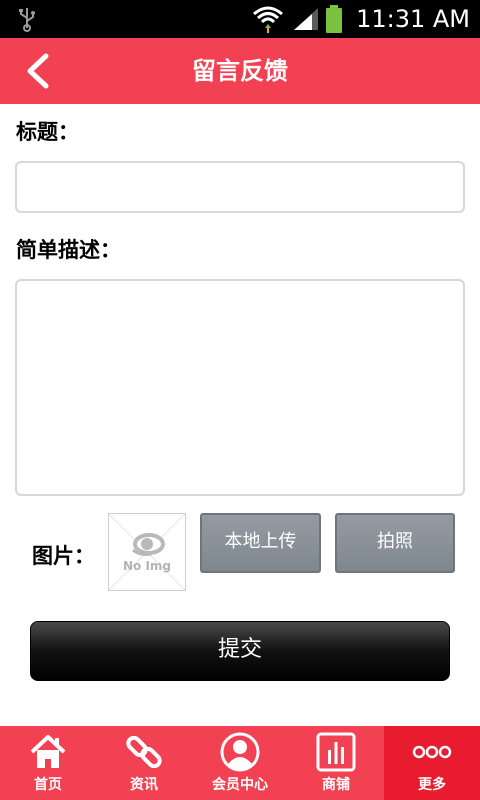  I want to click on usb-icon, so click(27, 20).